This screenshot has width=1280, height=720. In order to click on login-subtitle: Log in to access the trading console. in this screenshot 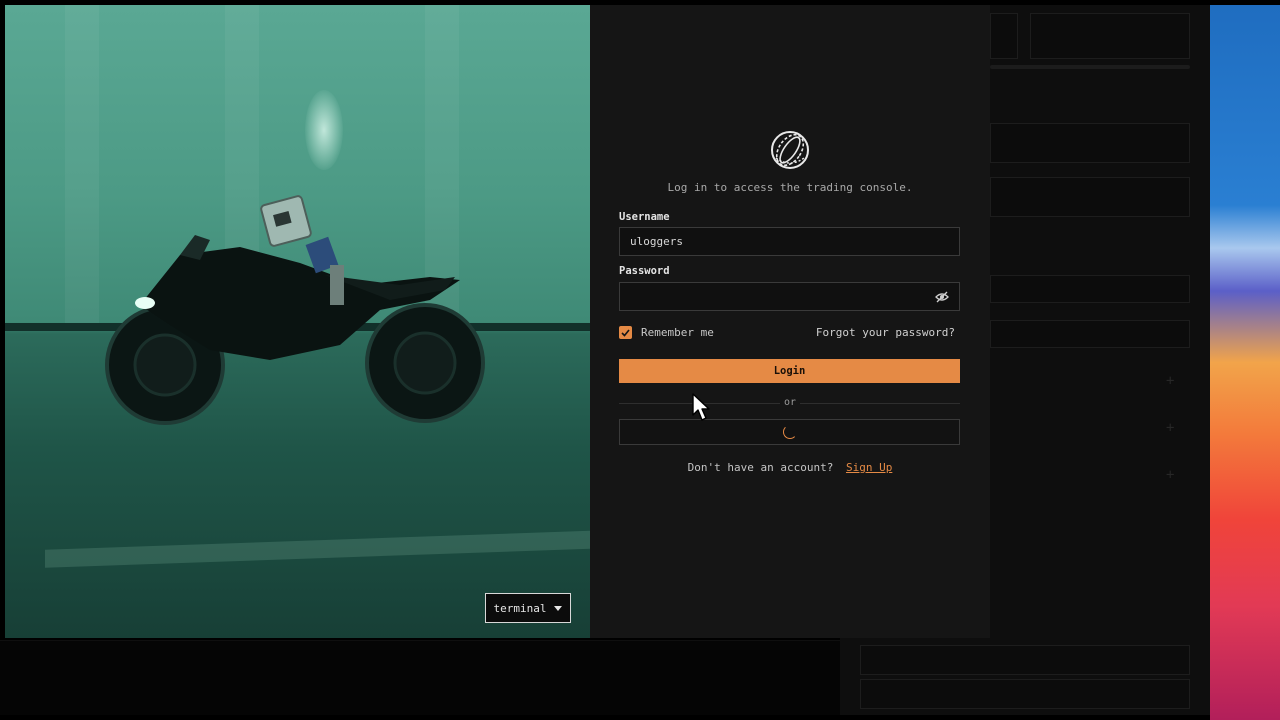, I will do `click(790, 187)`.